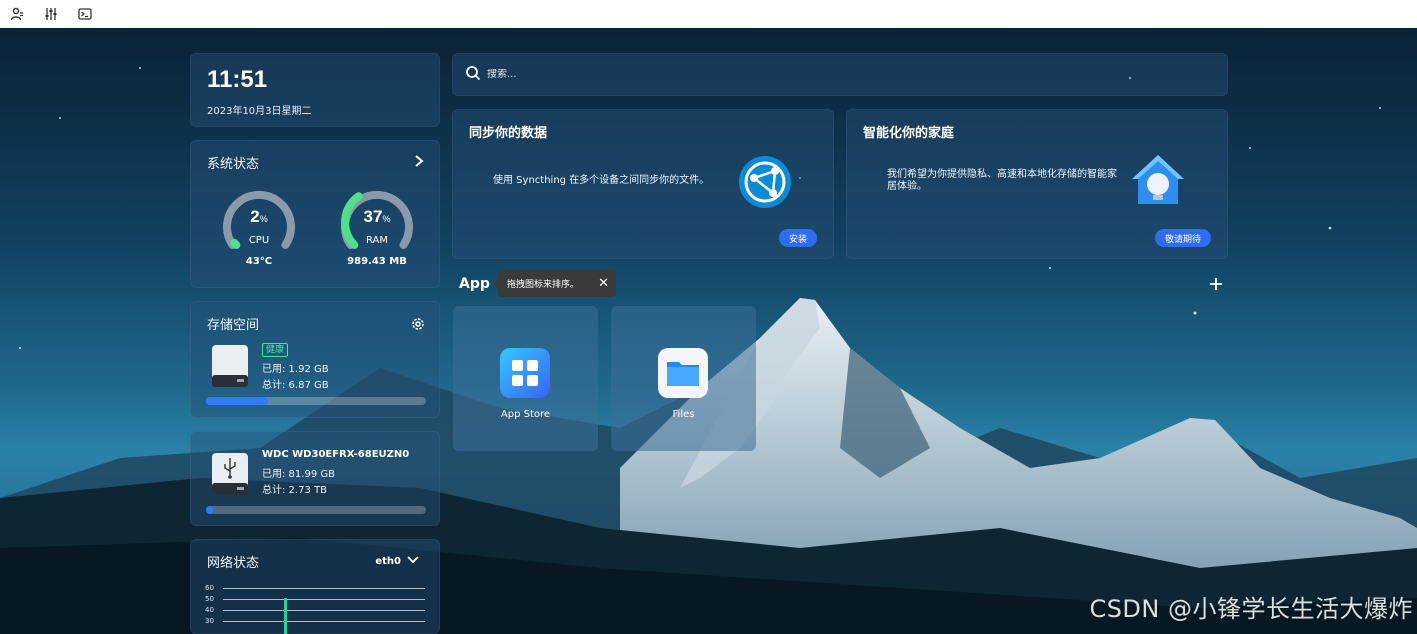 The width and height of the screenshot is (1417, 634). I want to click on cpu-value: 2%, so click(259, 216).